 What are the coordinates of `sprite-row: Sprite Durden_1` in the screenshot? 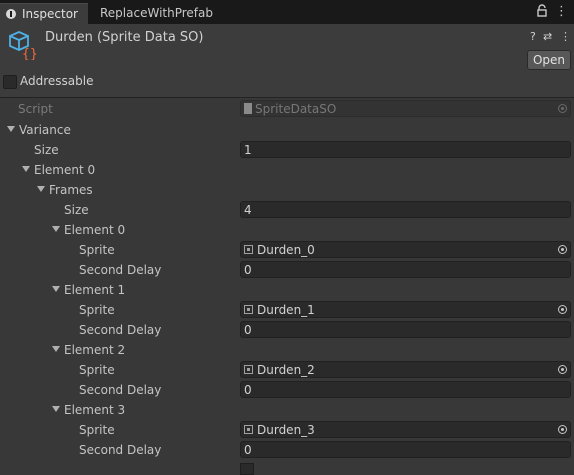 It's located at (287, 310).